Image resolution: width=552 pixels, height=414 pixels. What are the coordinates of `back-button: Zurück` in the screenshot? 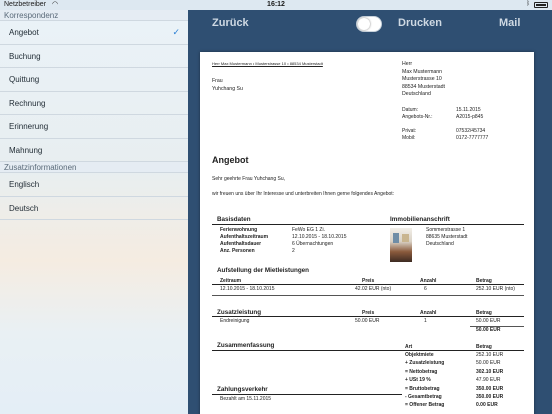 It's located at (230, 23).